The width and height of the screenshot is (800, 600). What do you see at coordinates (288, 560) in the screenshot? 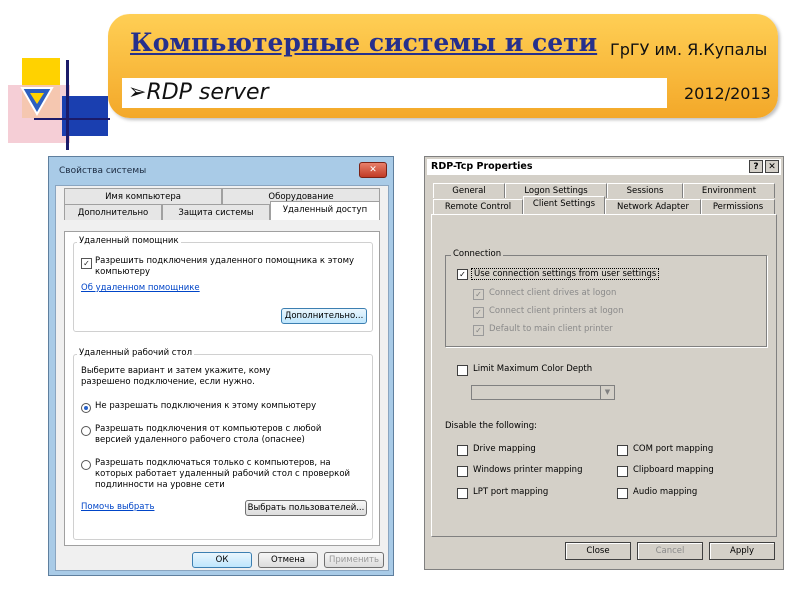
I see `cancel-button: Отмена` at bounding box center [288, 560].